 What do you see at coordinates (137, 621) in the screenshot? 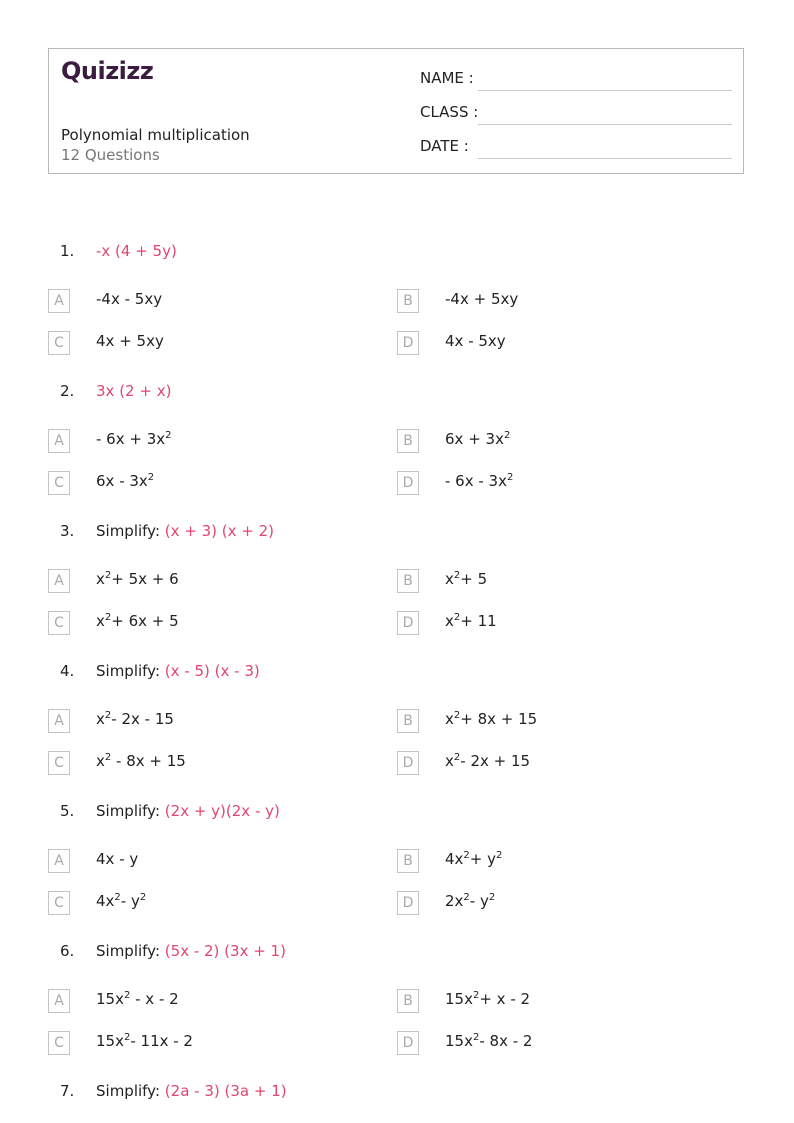
I see `option-c-text: x2+ 6x + 5` at bounding box center [137, 621].